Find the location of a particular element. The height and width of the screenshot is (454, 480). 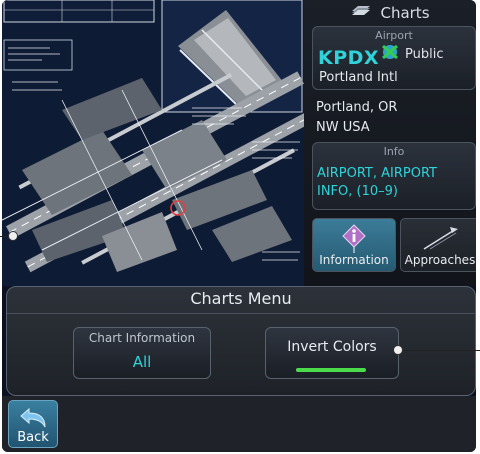

invert-colors-label: Invert Colors is located at coordinates (332, 347).